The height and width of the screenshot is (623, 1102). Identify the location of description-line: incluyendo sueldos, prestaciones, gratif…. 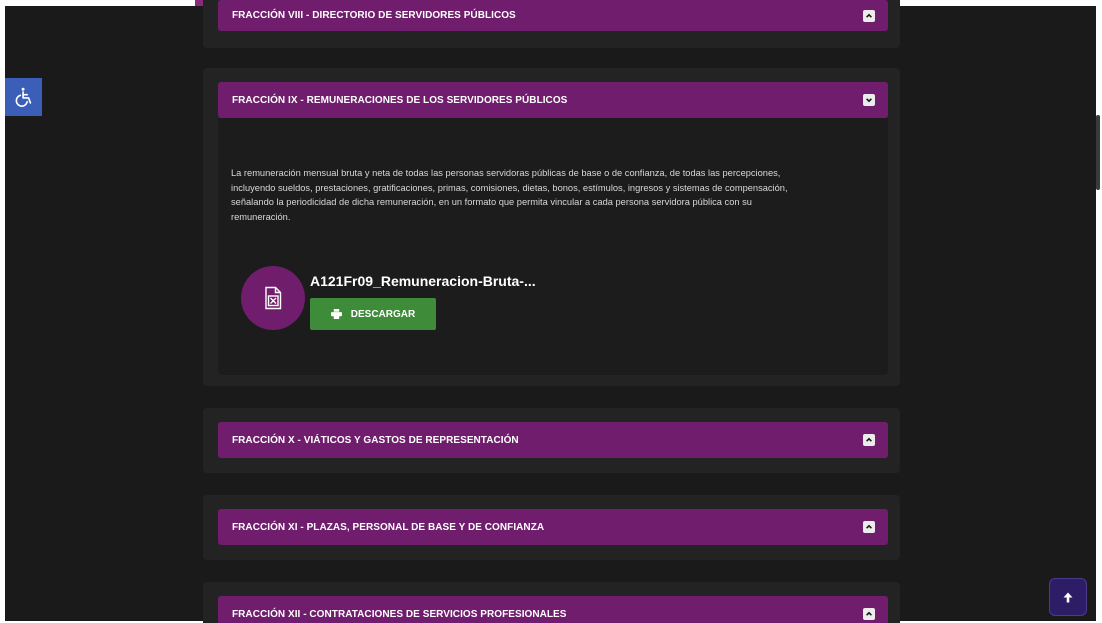
(509, 187).